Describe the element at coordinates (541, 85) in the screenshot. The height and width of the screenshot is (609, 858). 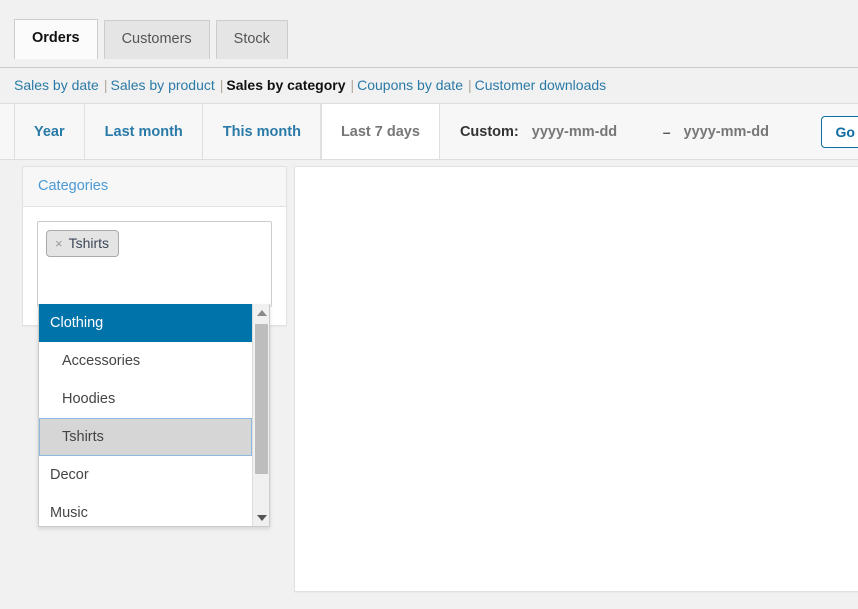
I see `subnav-link-customer-downloads: Customer downloads` at that location.